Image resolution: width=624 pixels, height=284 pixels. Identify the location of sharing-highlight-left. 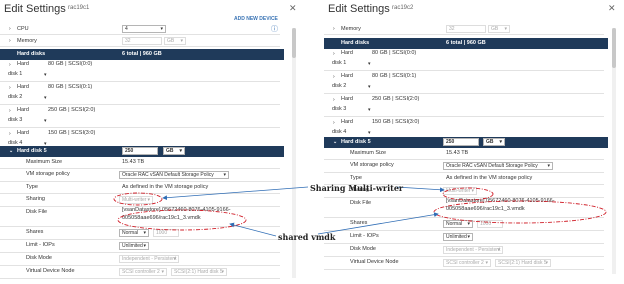
(138, 199).